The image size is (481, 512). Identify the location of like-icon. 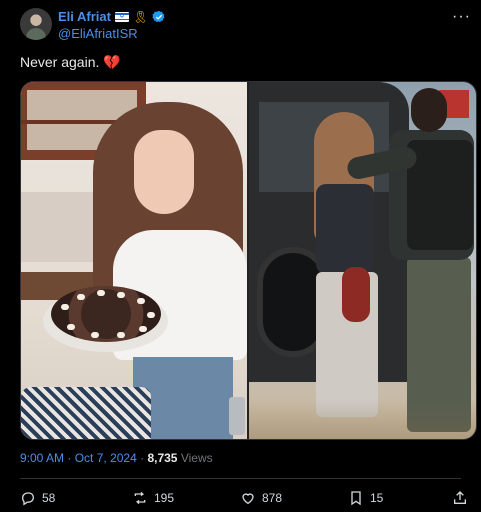
(248, 499).